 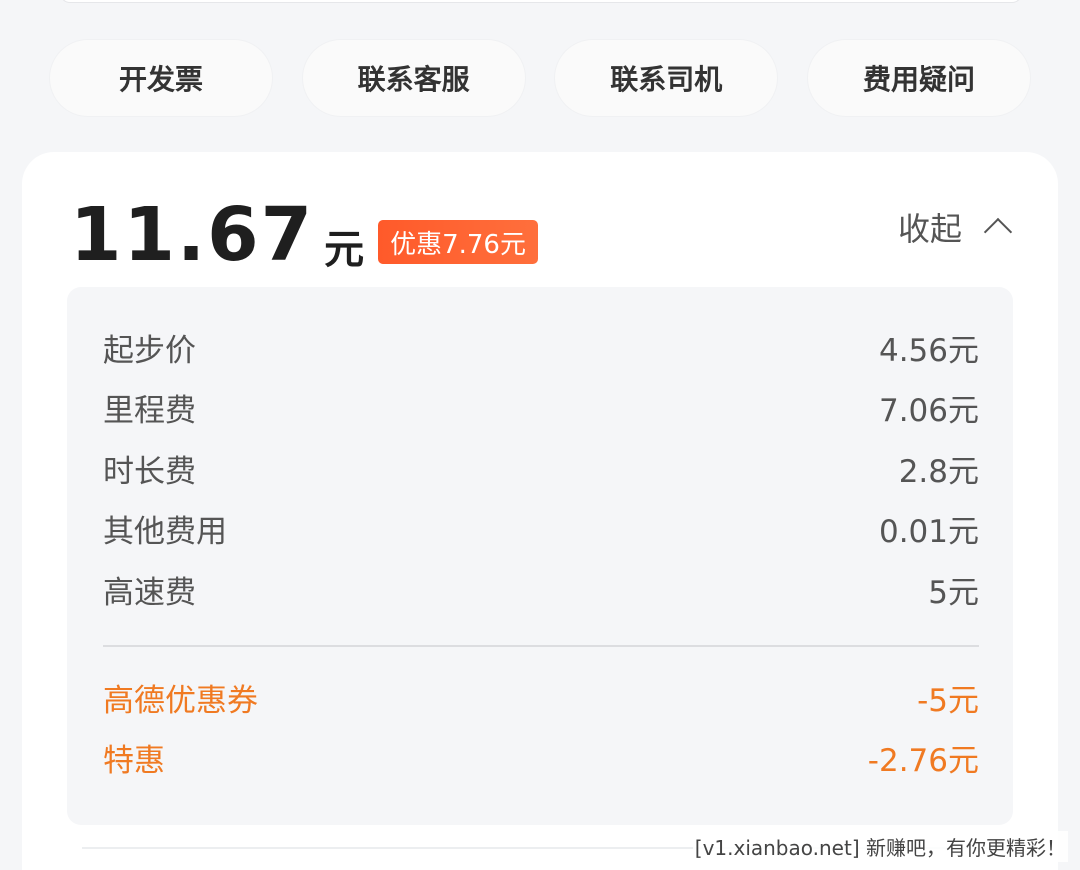 I want to click on fee-value: 0.01元, so click(x=928, y=532).